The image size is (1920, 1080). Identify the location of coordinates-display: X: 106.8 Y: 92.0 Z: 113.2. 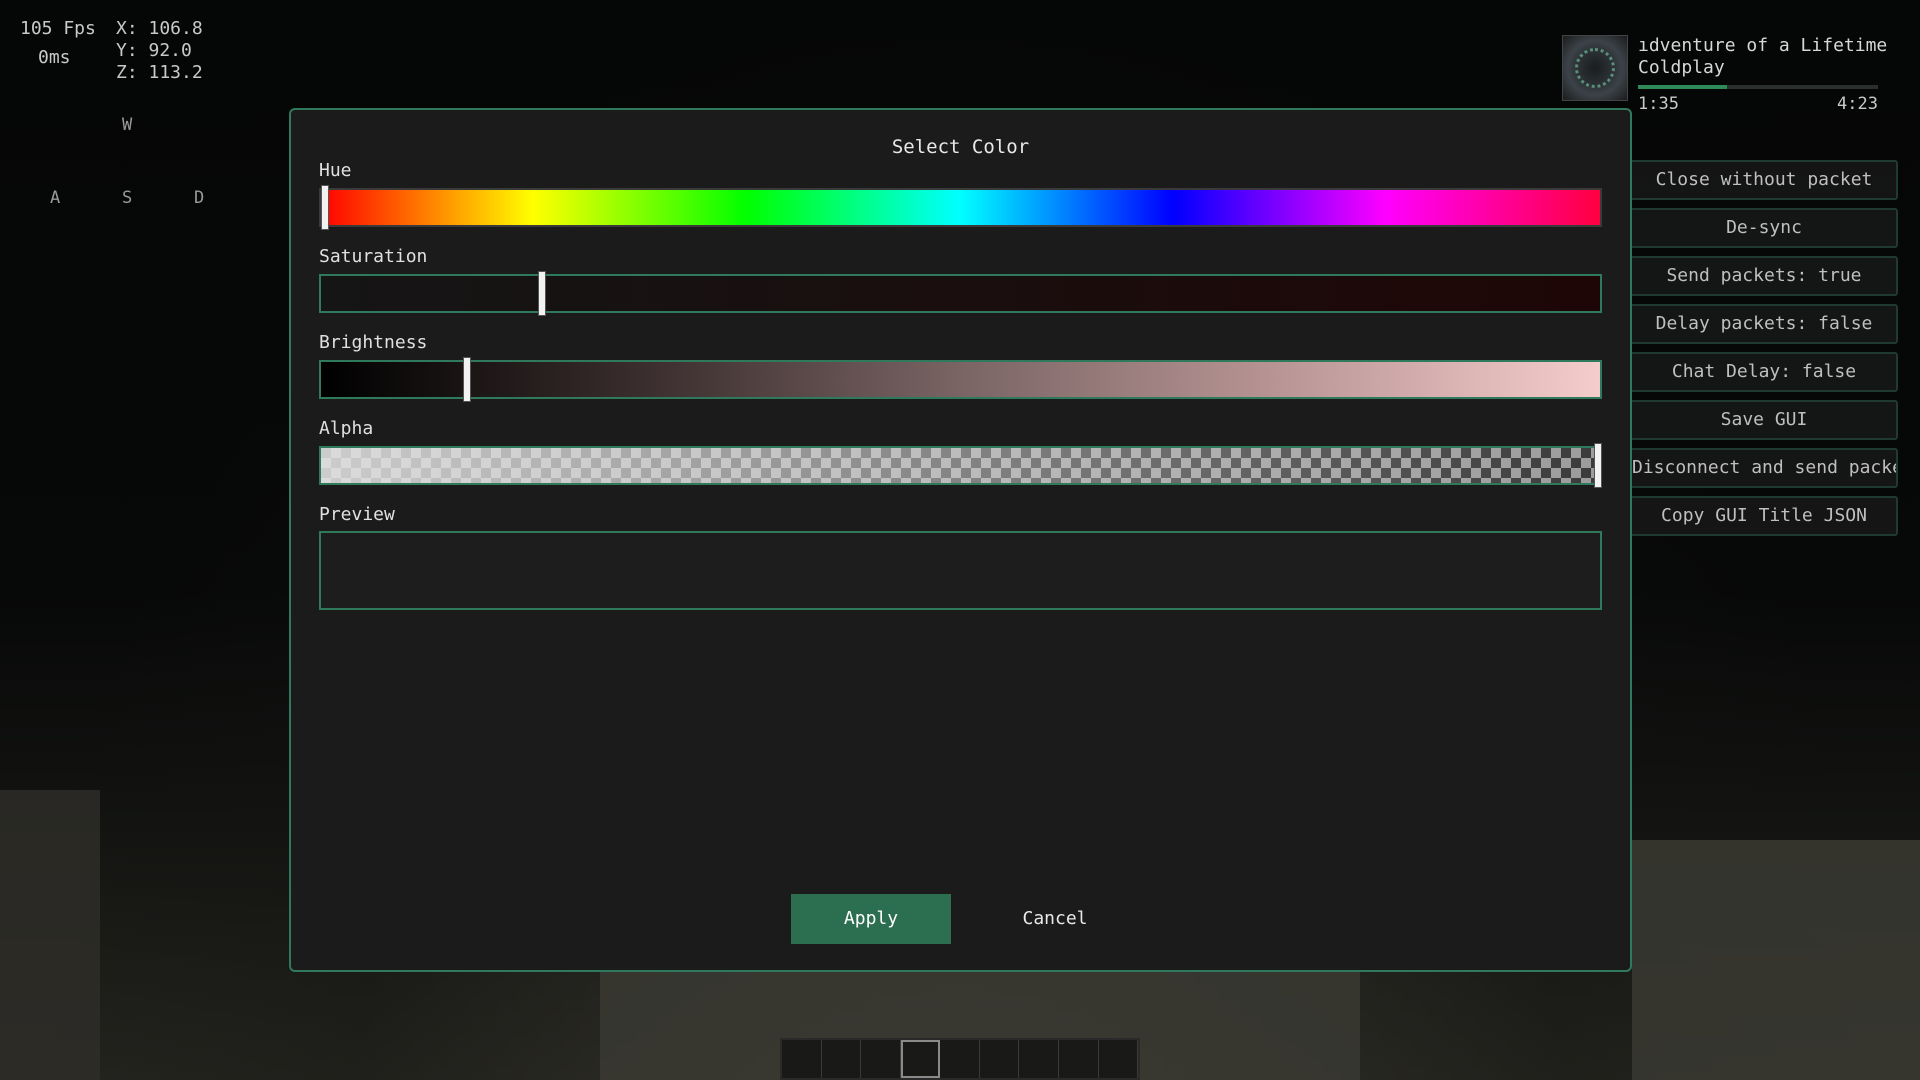
(159, 51).